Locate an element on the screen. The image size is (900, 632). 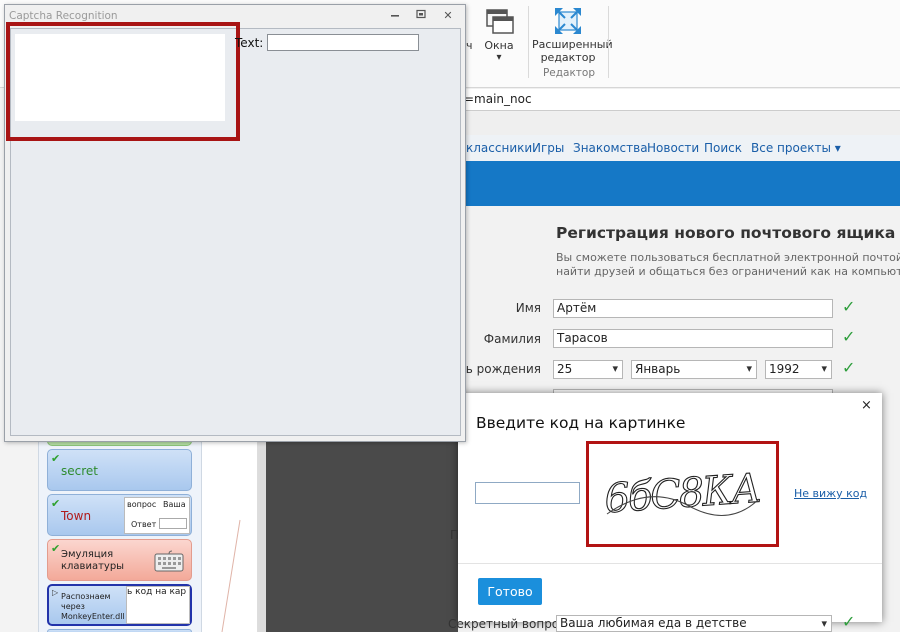
thumb-label: Ваша is located at coordinates (174, 504).